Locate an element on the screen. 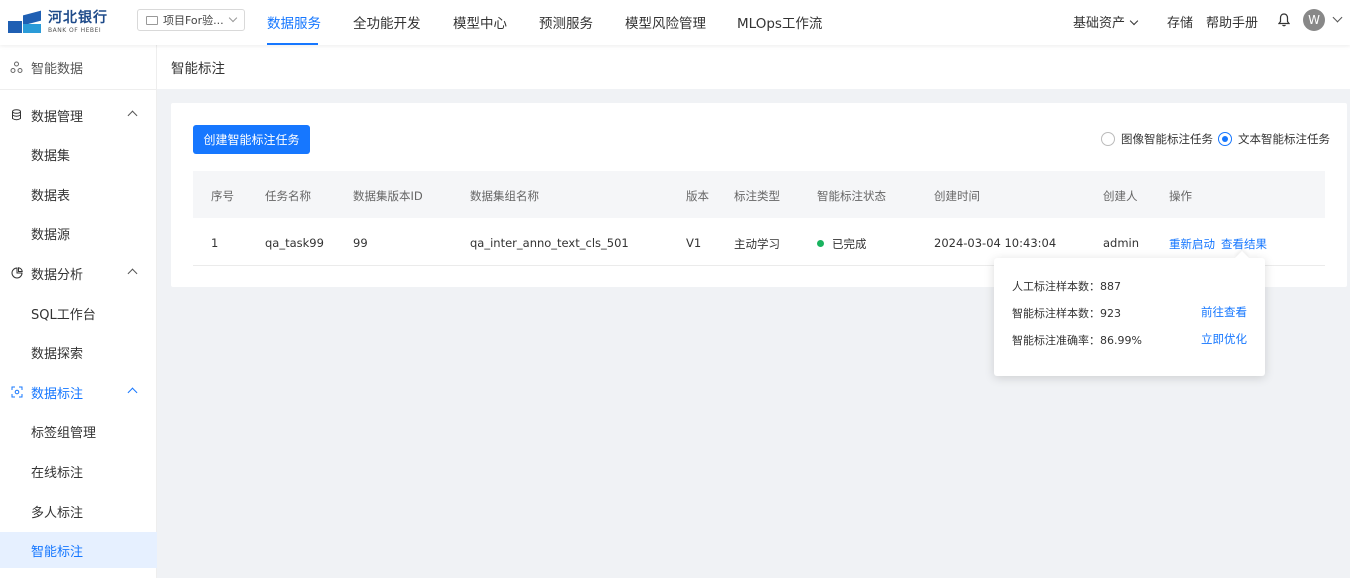 This screenshot has height=578, width=1350. cell-annotation-type: 主动学习 is located at coordinates (757, 244).